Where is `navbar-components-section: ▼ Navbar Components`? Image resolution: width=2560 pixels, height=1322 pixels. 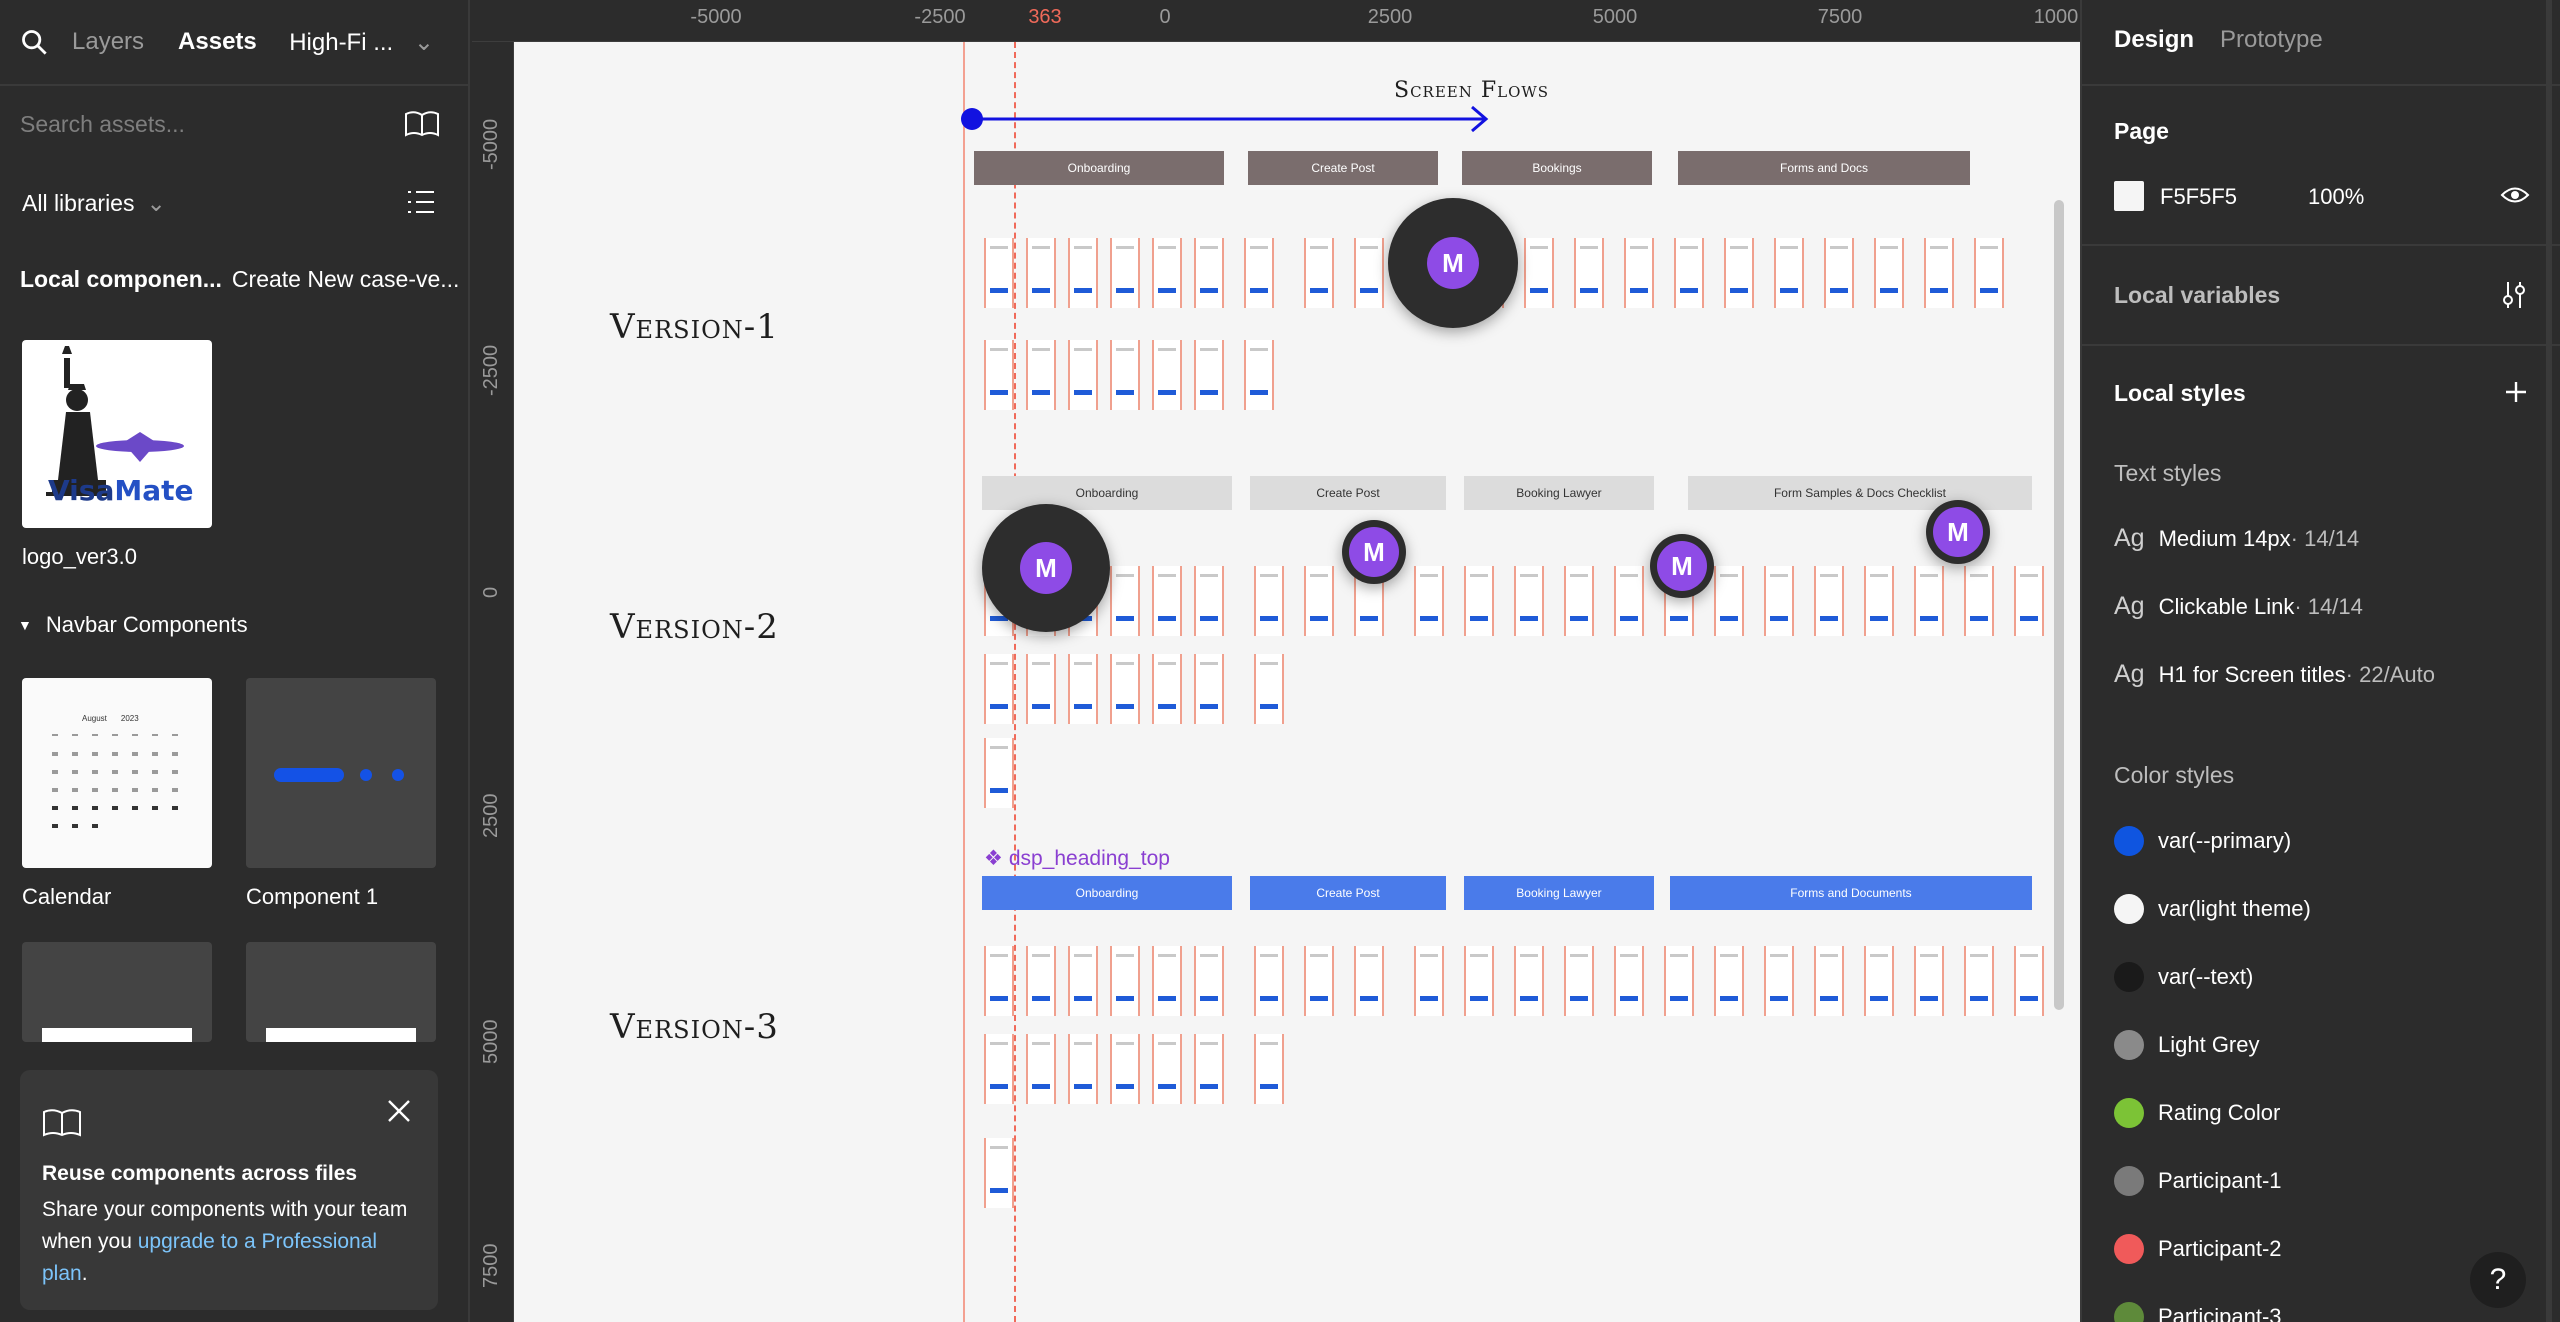
navbar-components-section: ▼ Navbar Components is located at coordinates (133, 625).